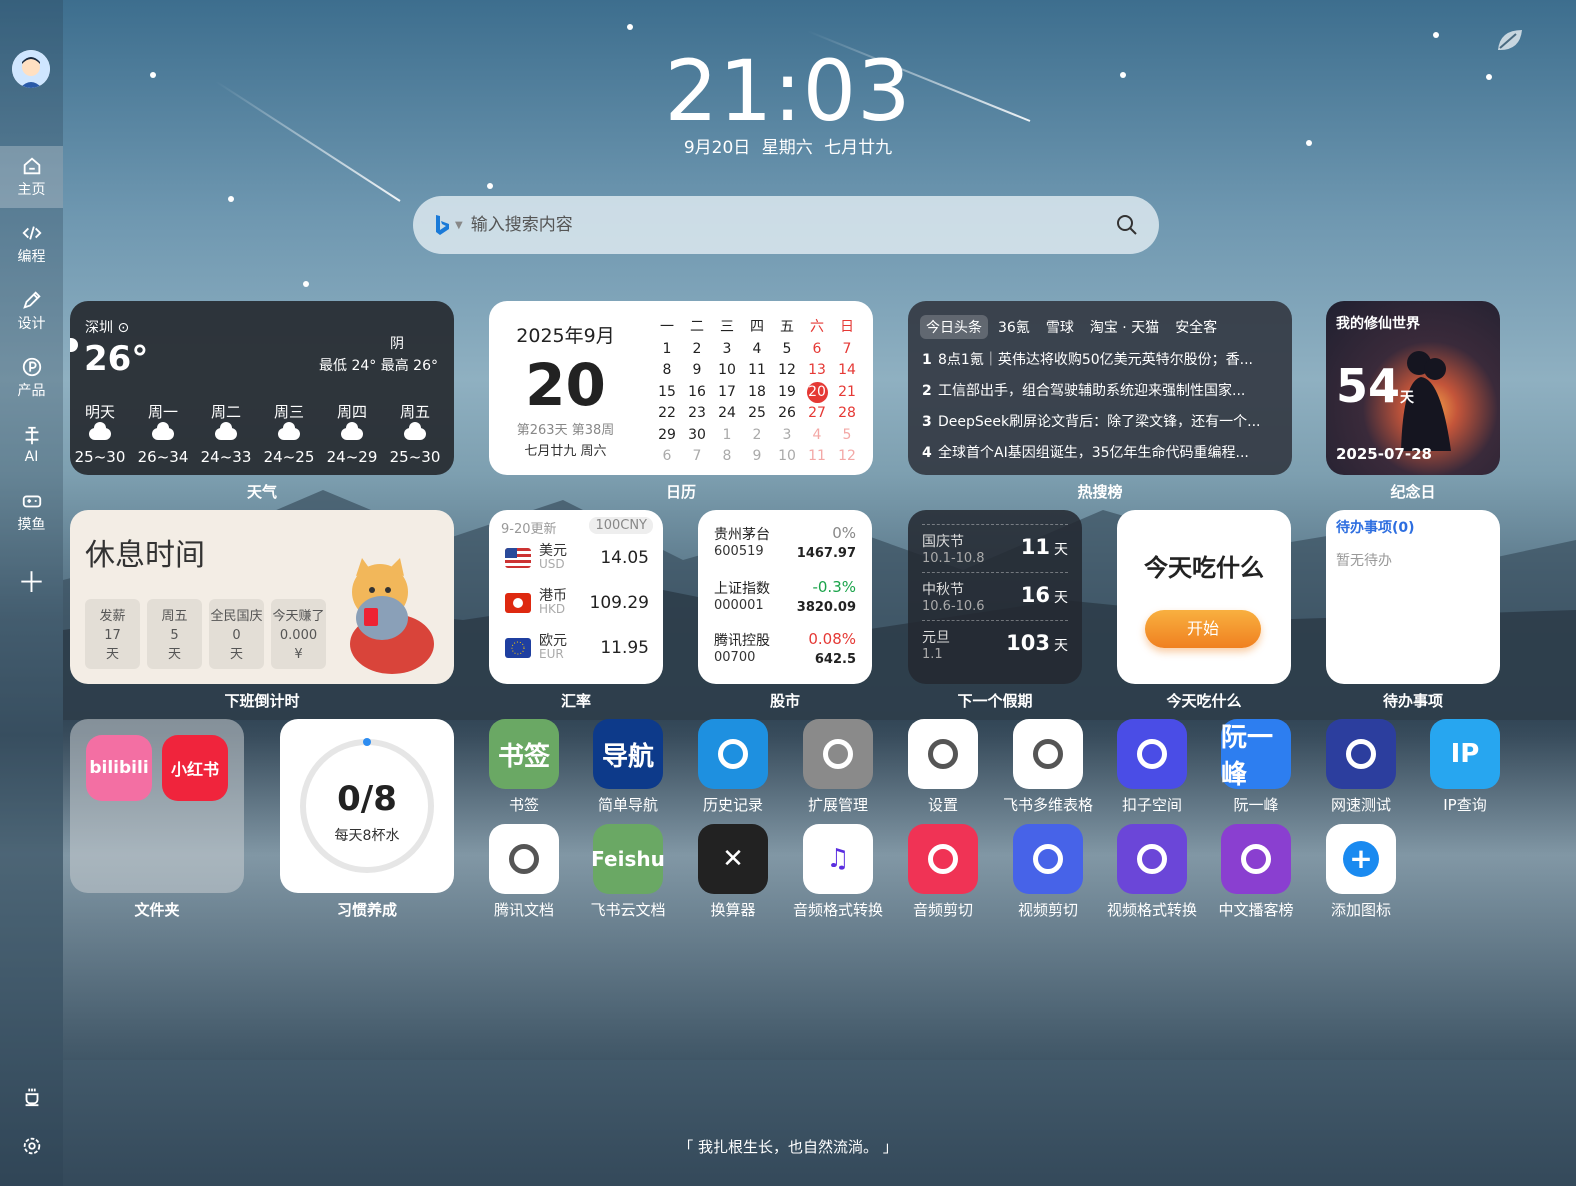  What do you see at coordinates (785, 648) in the screenshot?
I see `stock-row: 腾讯控股 00700 0.08% 642.5` at bounding box center [785, 648].